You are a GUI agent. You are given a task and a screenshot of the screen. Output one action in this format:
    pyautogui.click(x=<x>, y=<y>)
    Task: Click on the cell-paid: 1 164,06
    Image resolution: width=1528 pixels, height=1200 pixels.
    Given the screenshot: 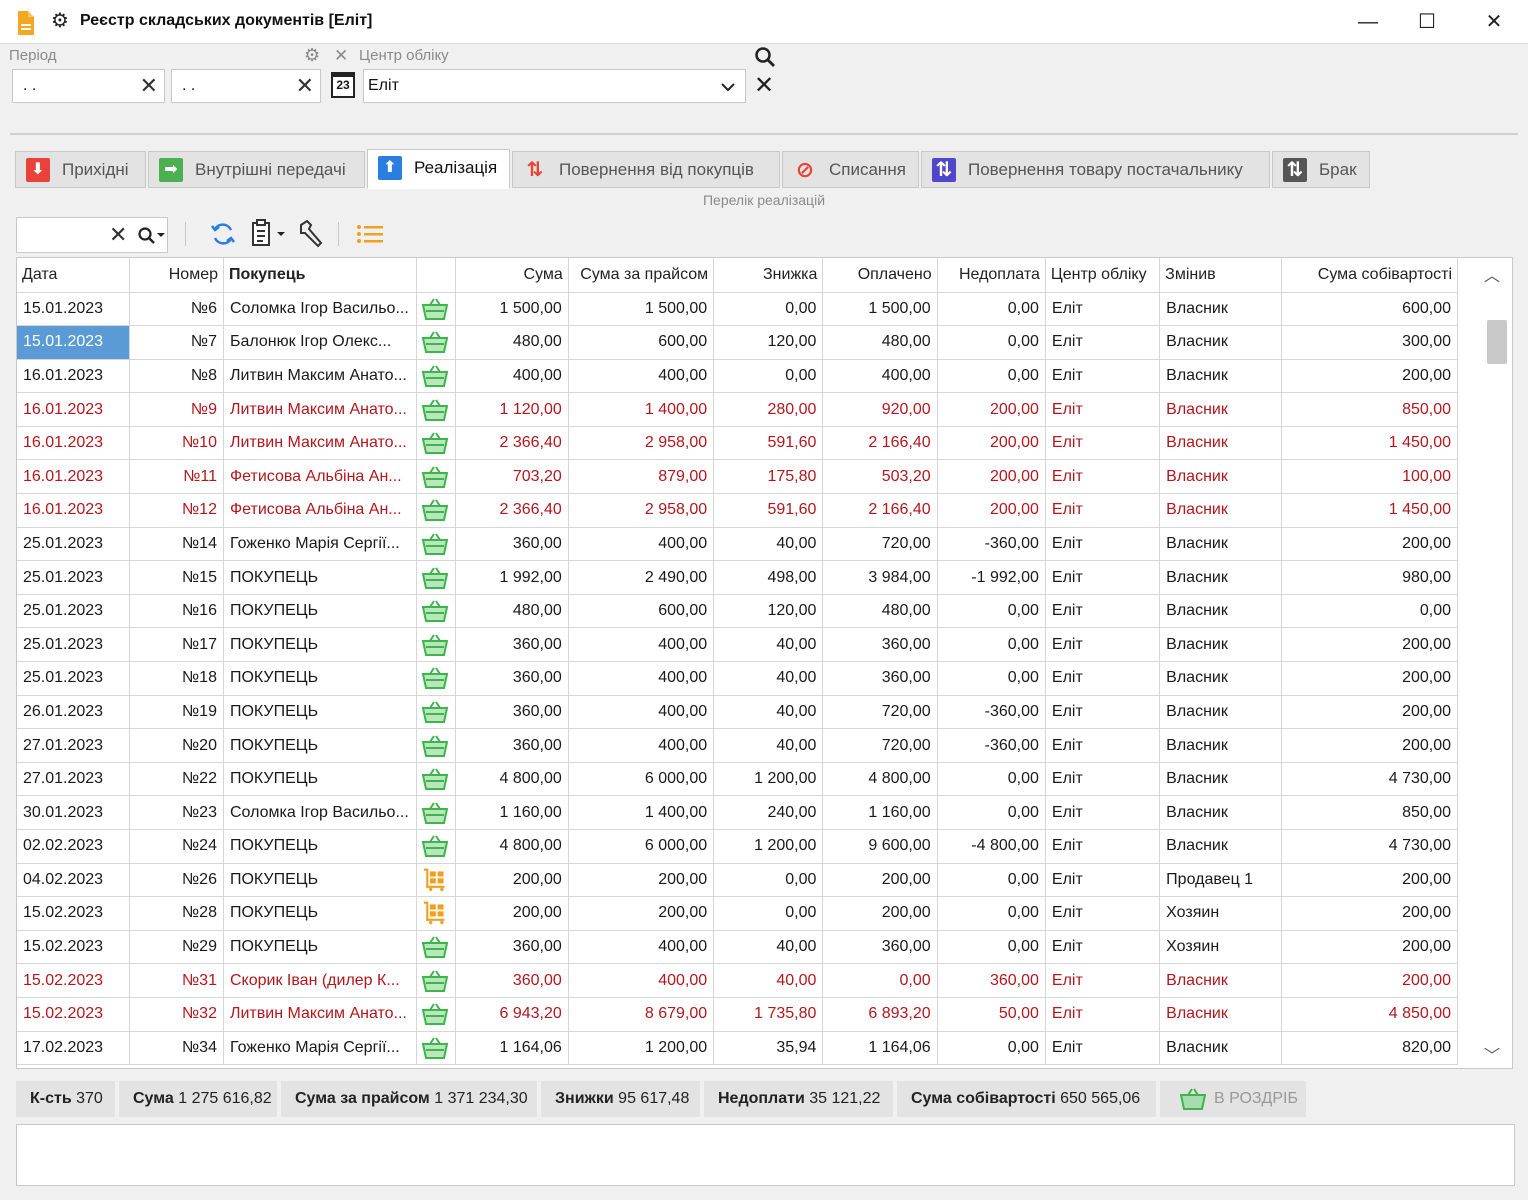 What is the action you would take?
    pyautogui.click(x=880, y=1048)
    